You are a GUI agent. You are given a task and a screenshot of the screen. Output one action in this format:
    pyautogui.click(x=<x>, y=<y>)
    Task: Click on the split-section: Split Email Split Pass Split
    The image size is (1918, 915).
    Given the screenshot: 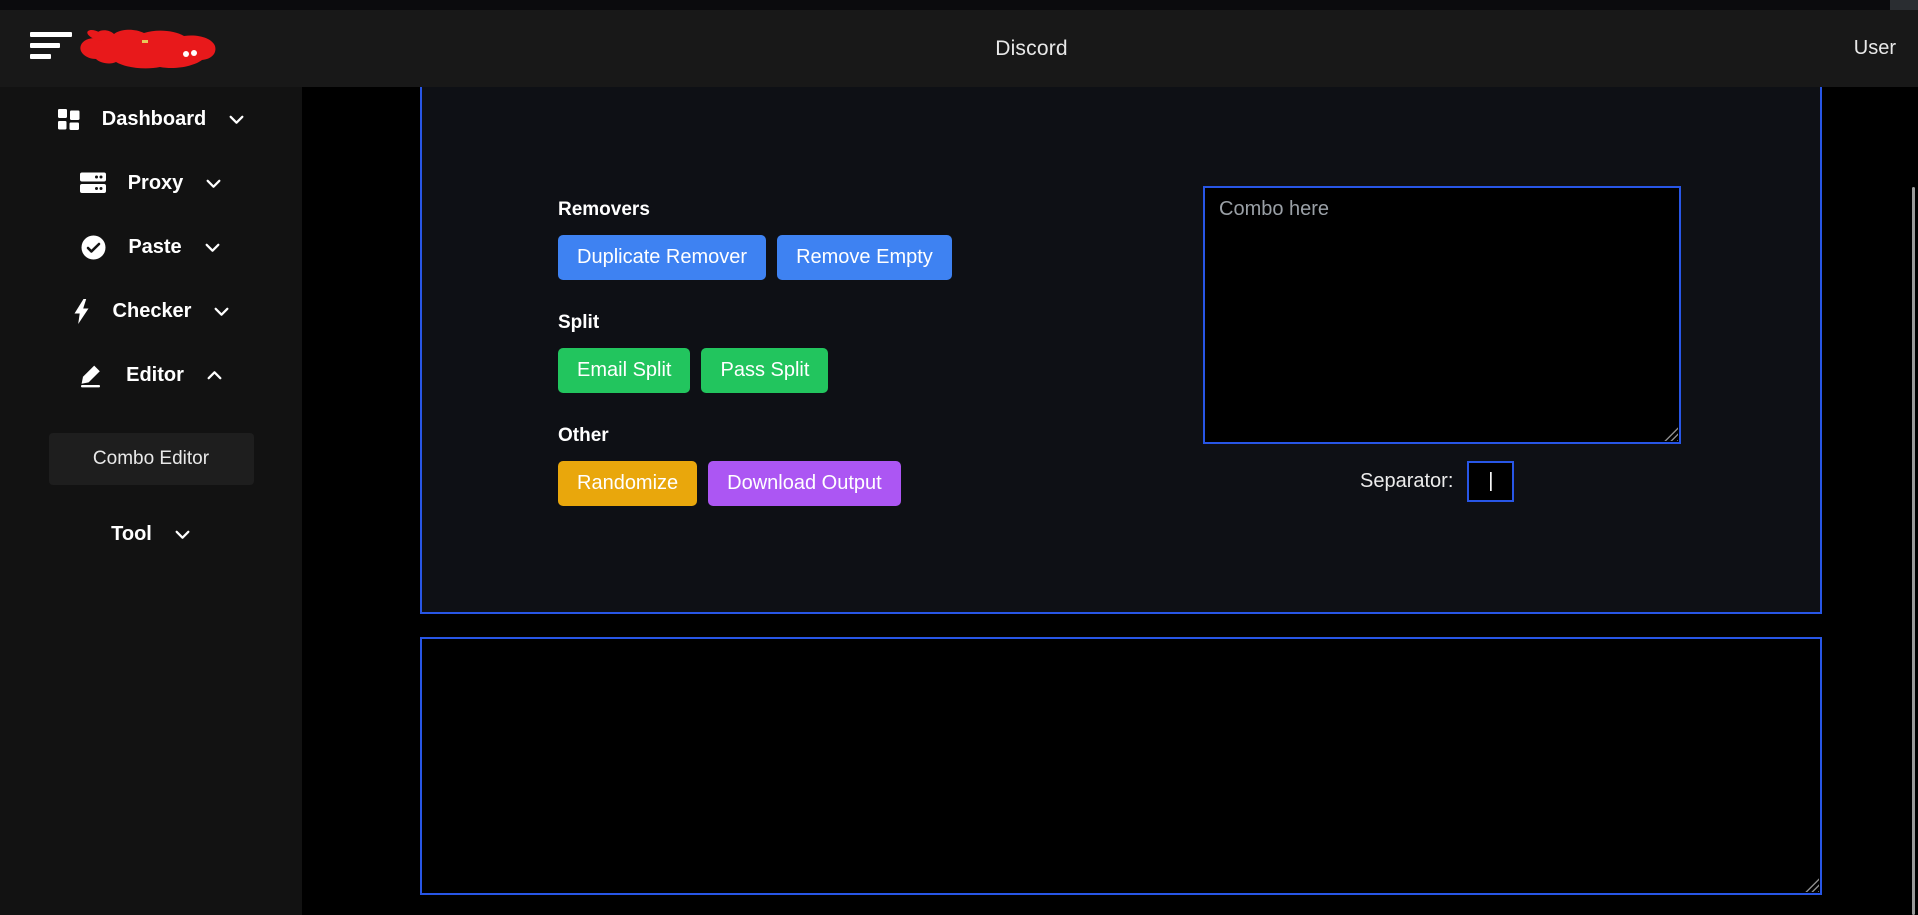 What is the action you would take?
    pyautogui.click(x=755, y=352)
    